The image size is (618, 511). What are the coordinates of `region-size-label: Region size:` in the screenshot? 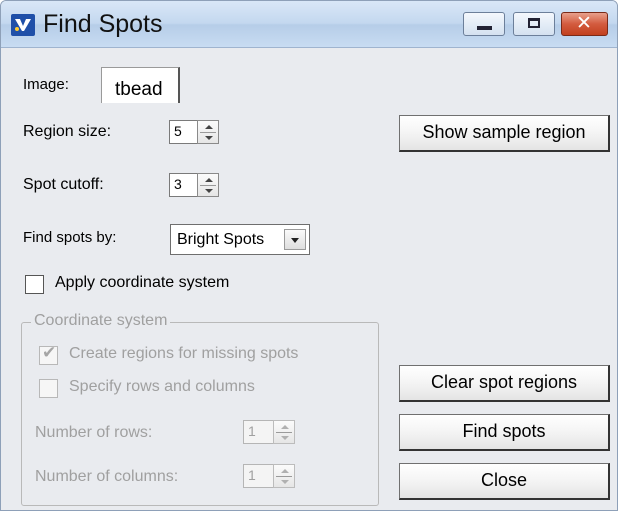 It's located at (67, 131).